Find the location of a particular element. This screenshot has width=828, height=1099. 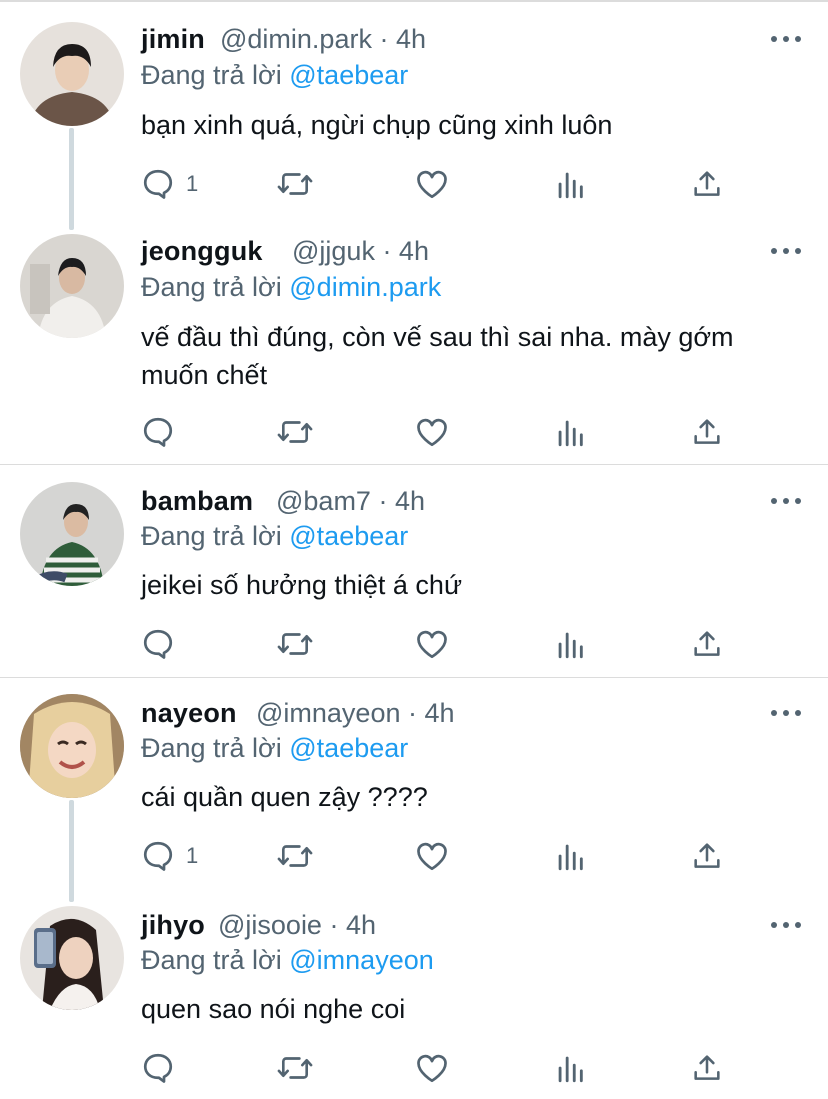

display-name: nayeon is located at coordinates (189, 713).